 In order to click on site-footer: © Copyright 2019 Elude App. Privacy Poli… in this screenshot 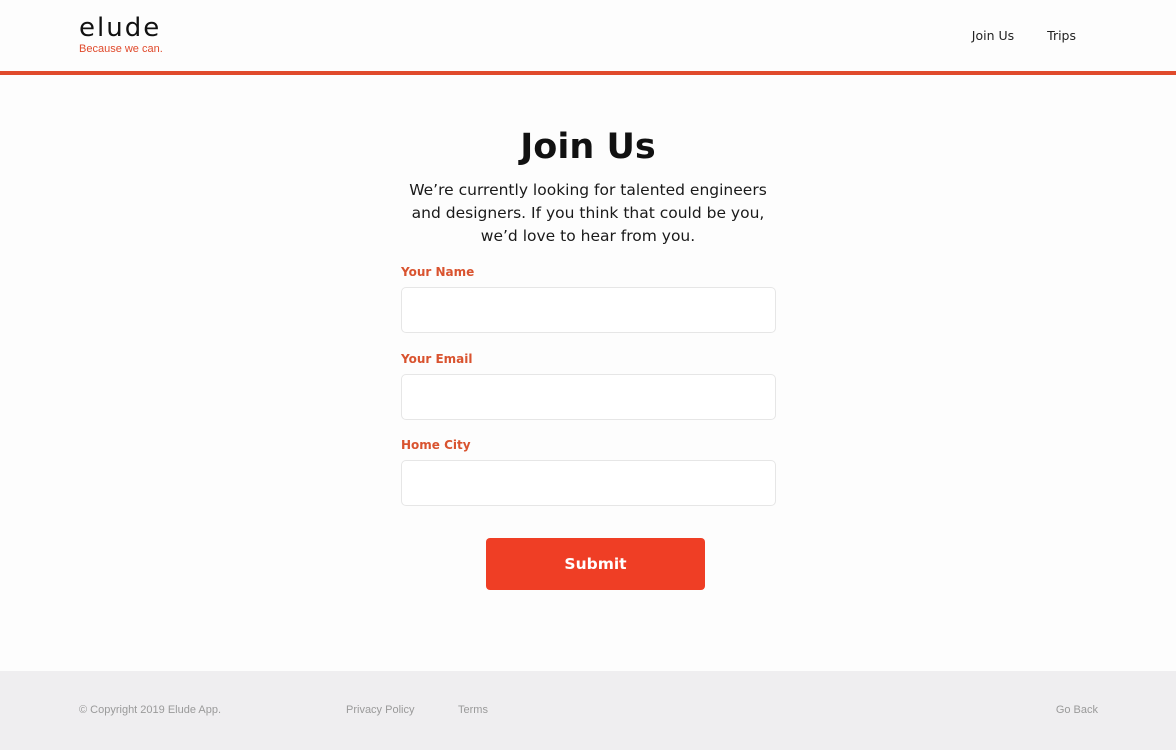, I will do `click(588, 710)`.